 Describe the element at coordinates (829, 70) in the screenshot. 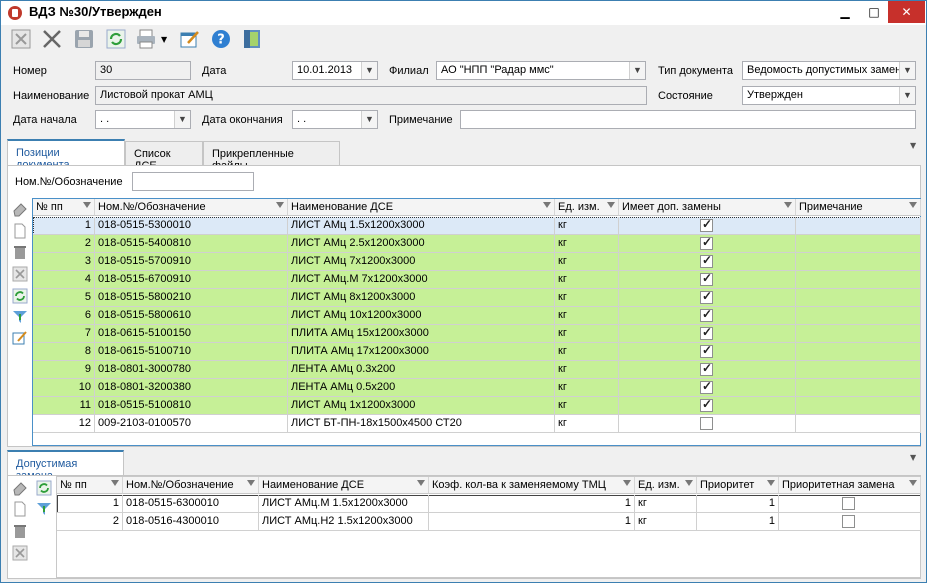

I see `doctype-select: Ведомость допустимых замен ▼` at that location.